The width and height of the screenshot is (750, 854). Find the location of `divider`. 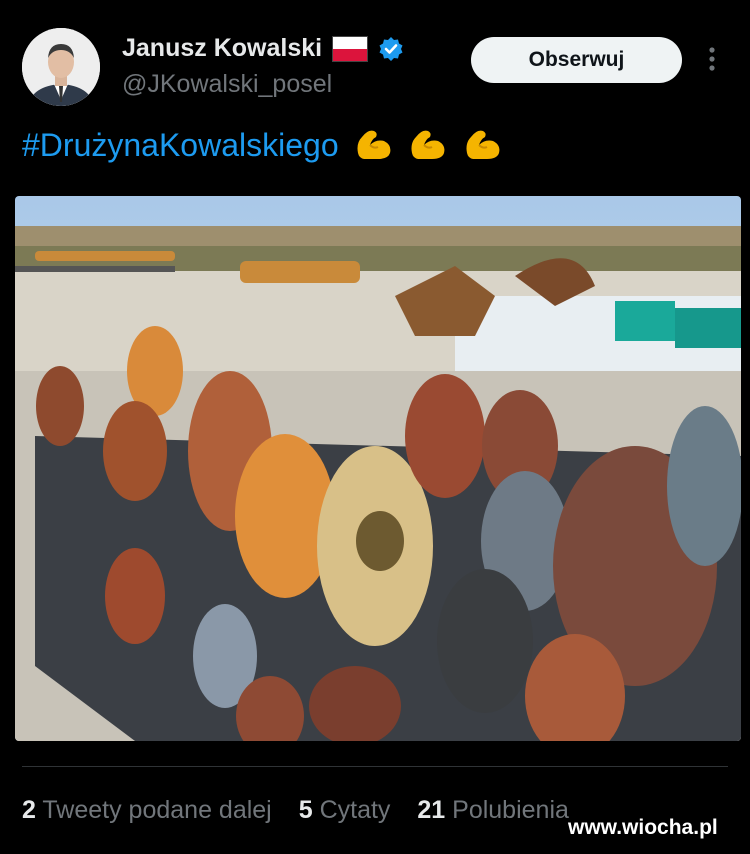

divider is located at coordinates (375, 766).